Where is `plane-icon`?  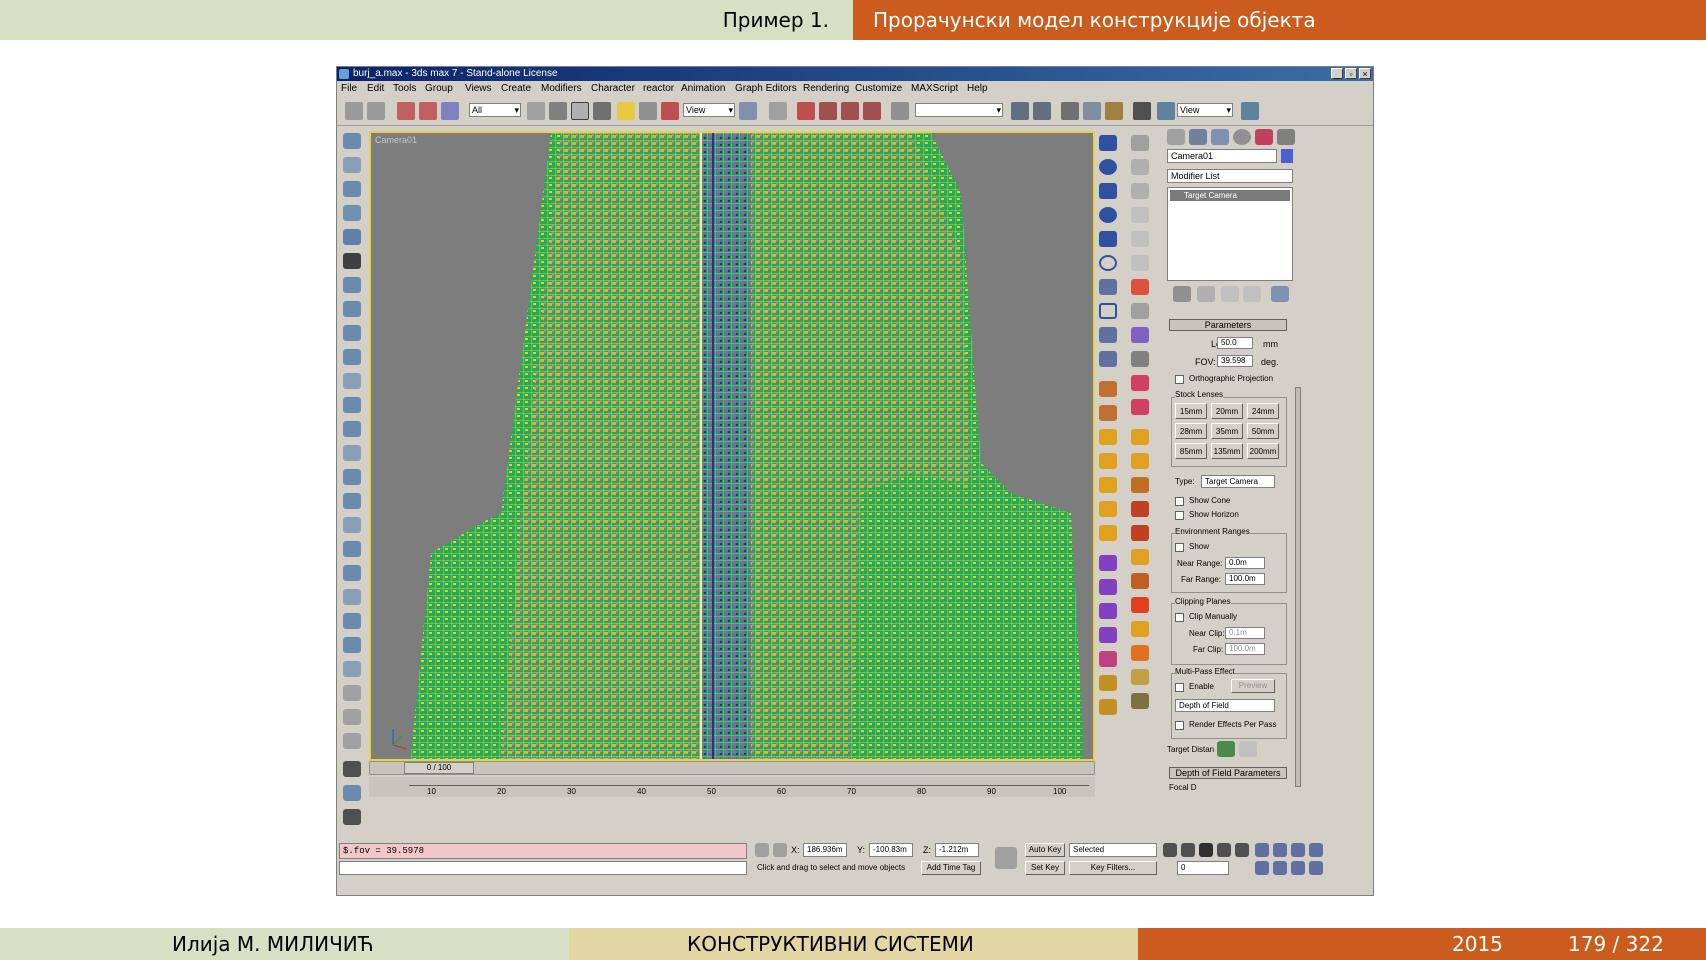 plane-icon is located at coordinates (1108, 239).